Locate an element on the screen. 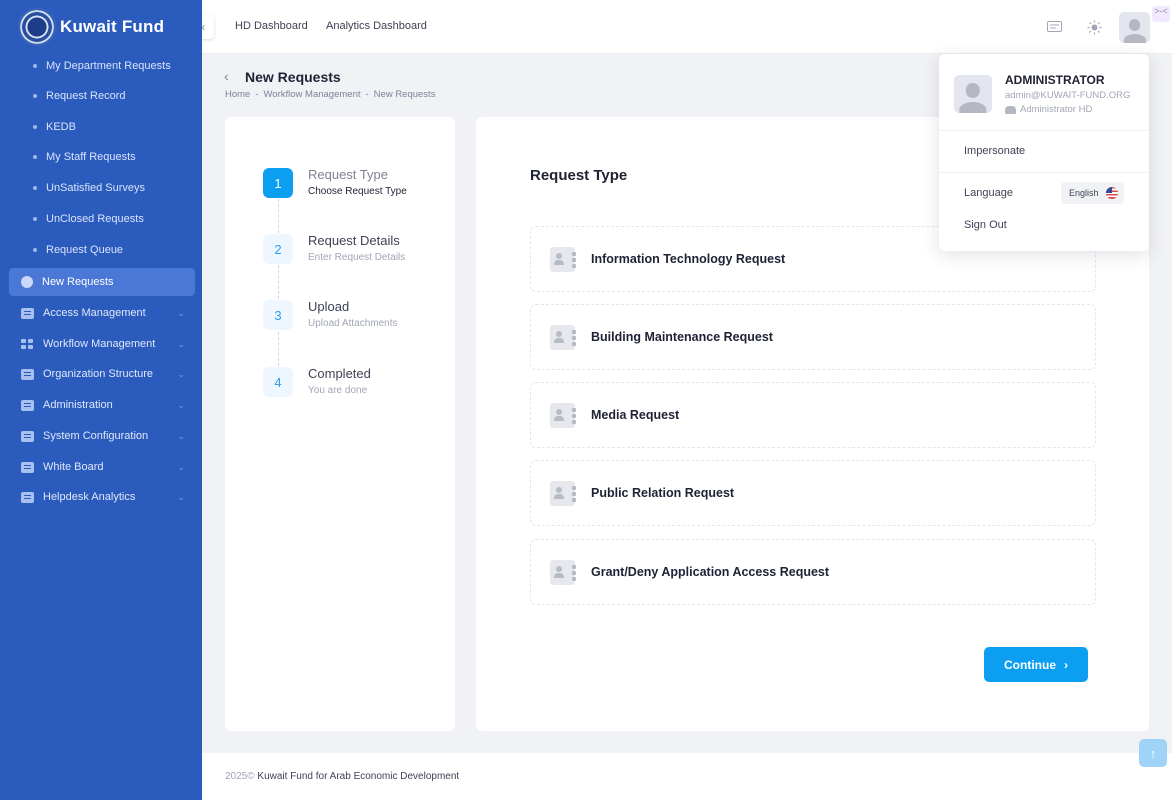 This screenshot has width=1172, height=800. scroll-to-top-button: ↑ is located at coordinates (1153, 753).